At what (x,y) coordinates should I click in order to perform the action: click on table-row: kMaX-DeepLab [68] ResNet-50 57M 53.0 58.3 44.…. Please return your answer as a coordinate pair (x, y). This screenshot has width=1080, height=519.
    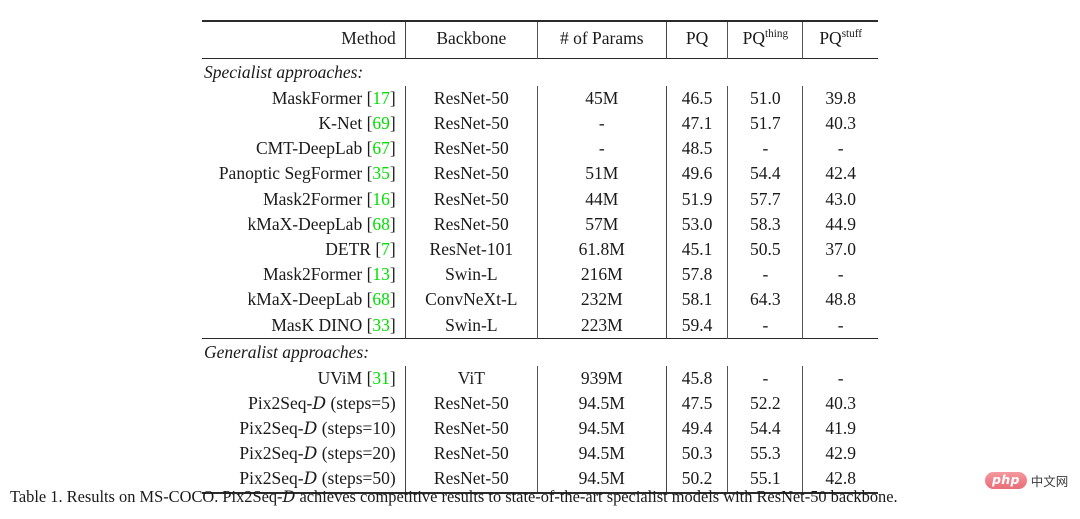
    Looking at the image, I should click on (540, 224).